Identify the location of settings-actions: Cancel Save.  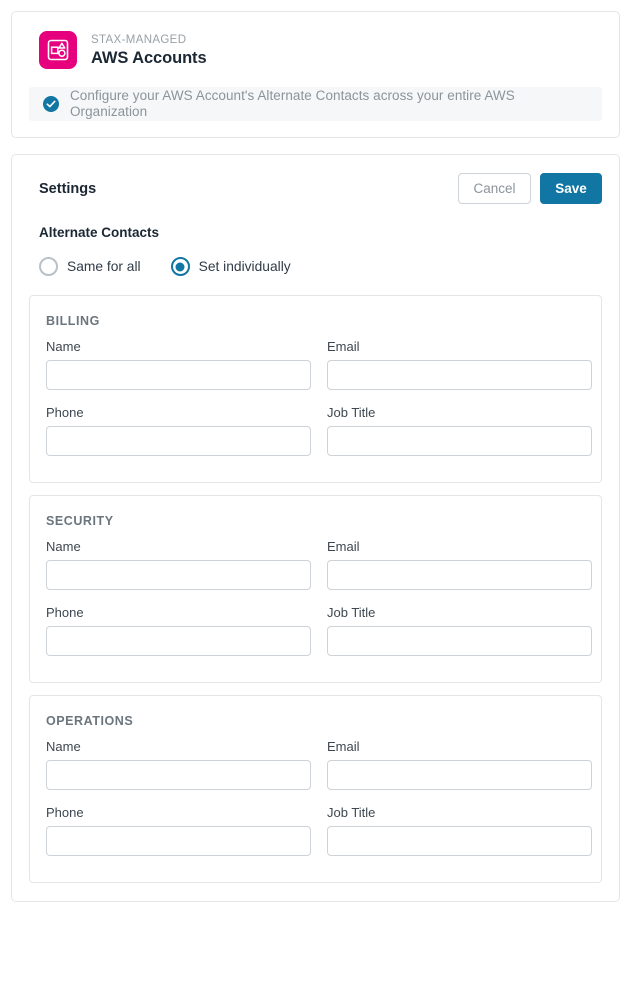
(530, 188).